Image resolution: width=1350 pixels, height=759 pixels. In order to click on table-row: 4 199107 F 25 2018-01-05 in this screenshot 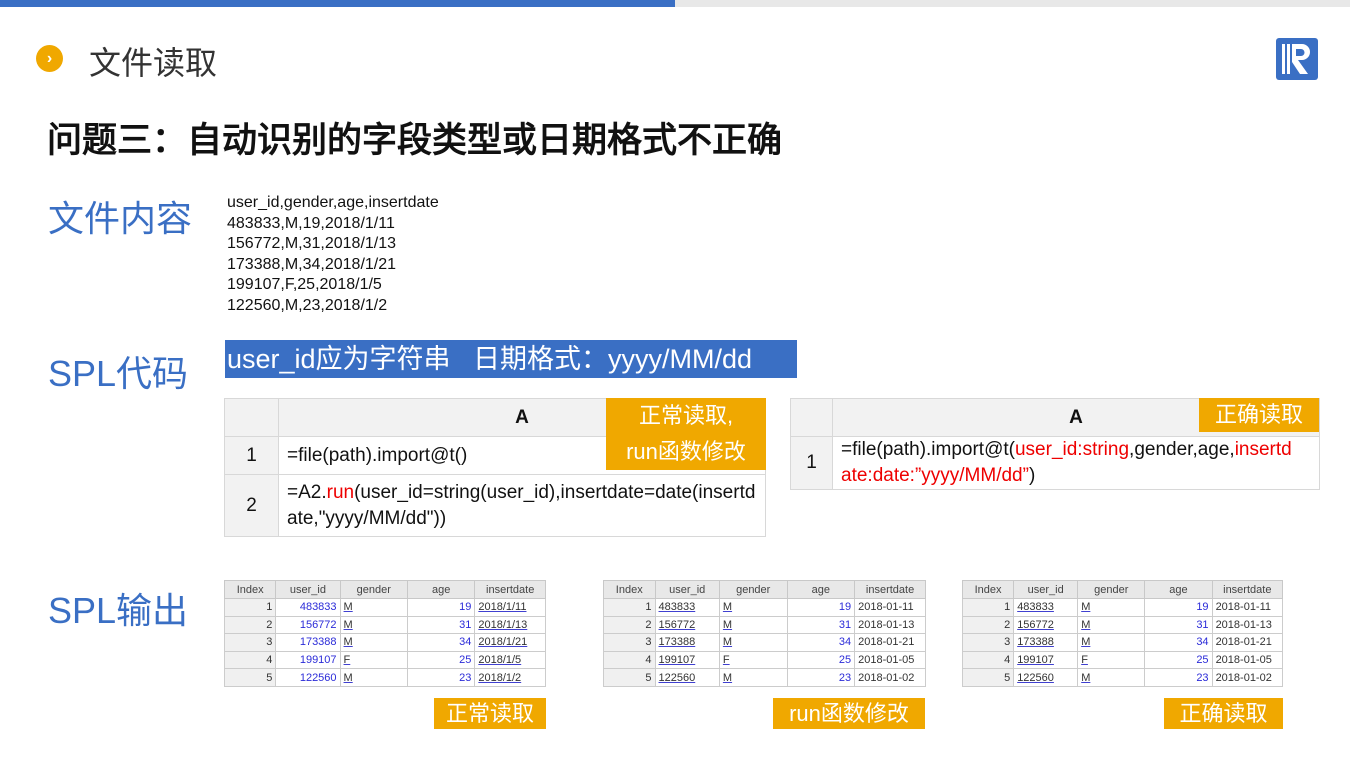, I will do `click(1122, 660)`.